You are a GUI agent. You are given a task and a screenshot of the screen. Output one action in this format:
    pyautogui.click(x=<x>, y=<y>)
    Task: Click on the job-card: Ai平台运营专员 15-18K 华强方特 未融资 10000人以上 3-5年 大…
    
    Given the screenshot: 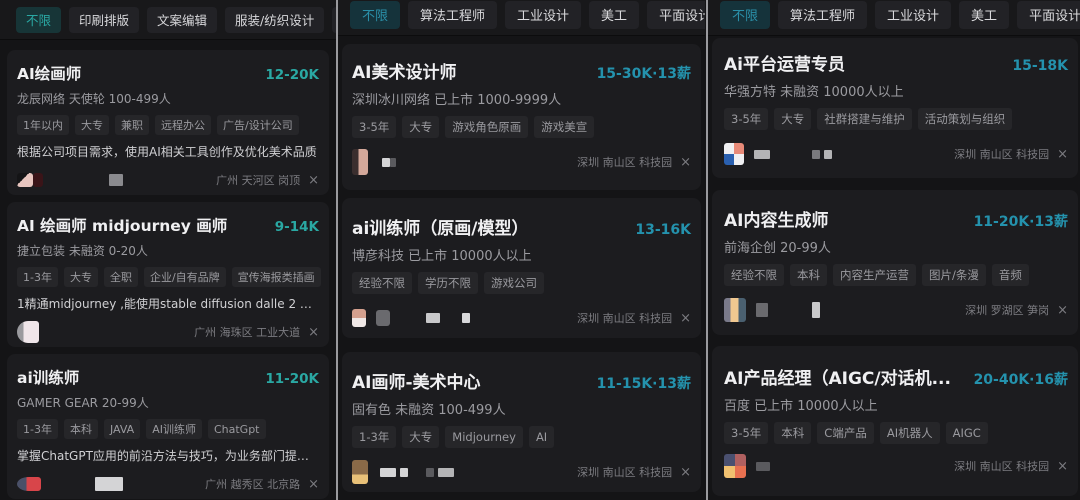 What is the action you would take?
    pyautogui.click(x=895, y=108)
    